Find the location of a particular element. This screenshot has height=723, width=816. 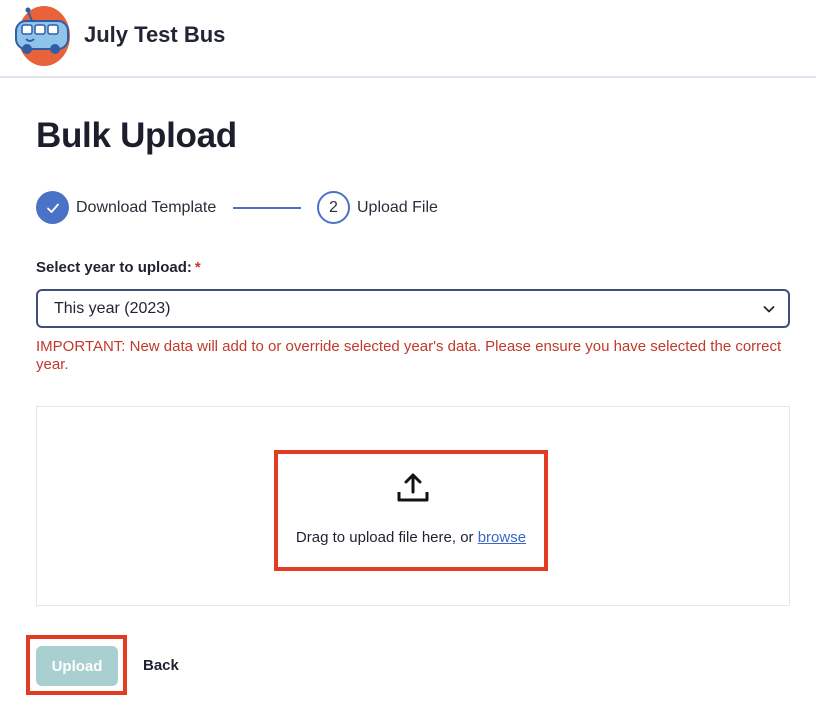

year-select-label: Select year to upload: * is located at coordinates (118, 267).